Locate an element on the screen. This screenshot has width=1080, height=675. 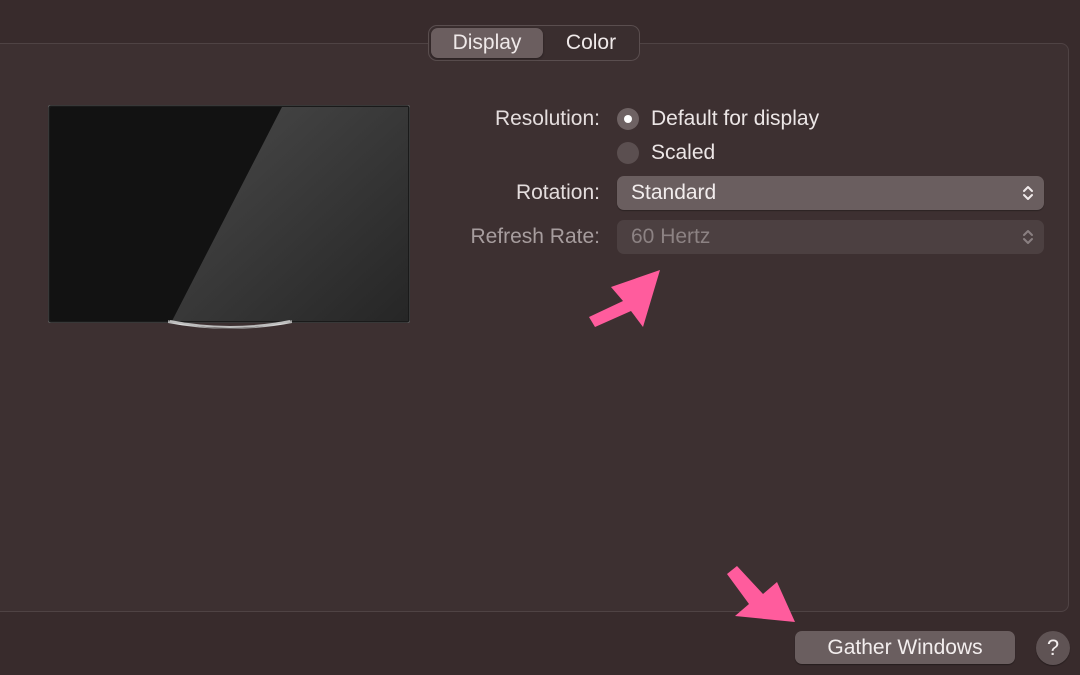
rotation-popup: Standard is located at coordinates (830, 193).